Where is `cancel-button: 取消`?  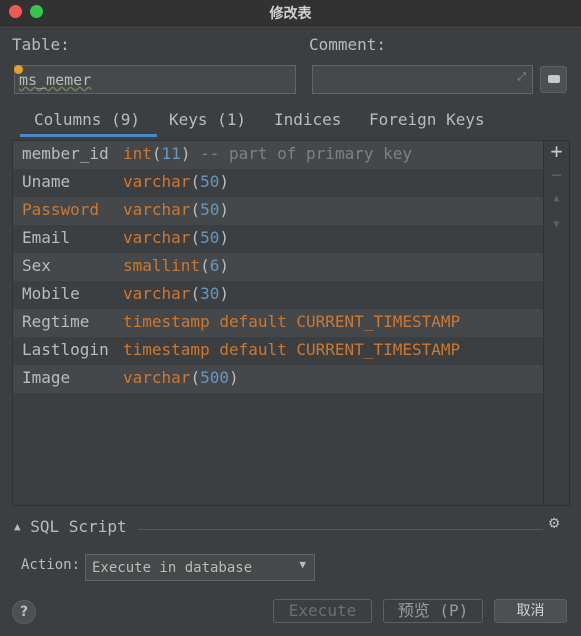 cancel-button: 取消 is located at coordinates (530, 611).